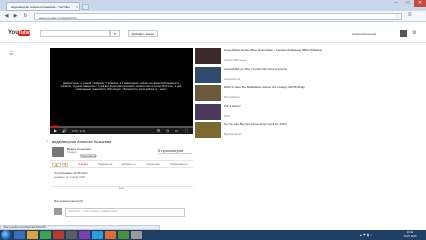 The height and width of the screenshot is (240, 426). I want to click on related-video-channel: Amanda Bynes, so click(232, 79).